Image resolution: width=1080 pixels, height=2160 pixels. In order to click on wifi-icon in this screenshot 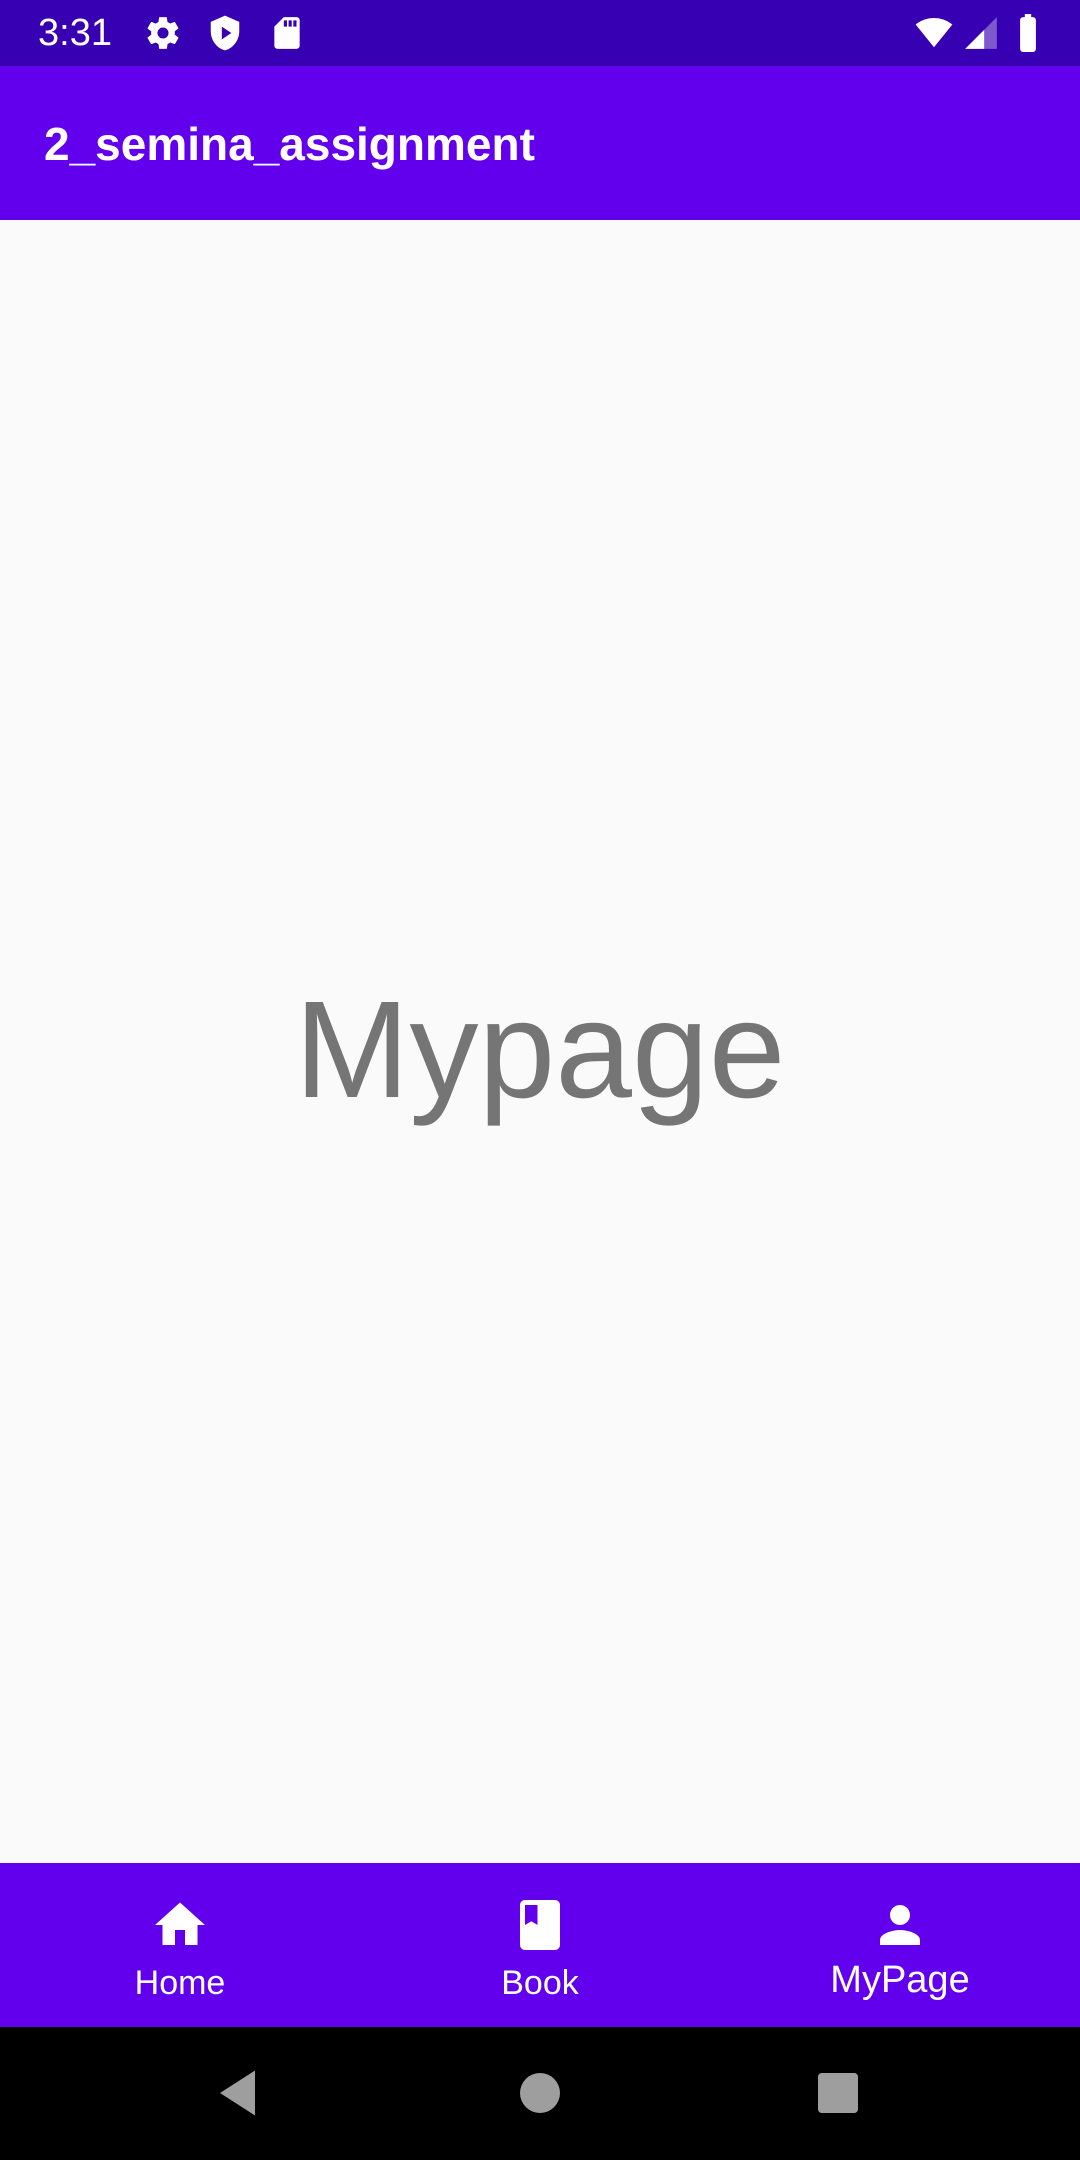, I will do `click(934, 32)`.